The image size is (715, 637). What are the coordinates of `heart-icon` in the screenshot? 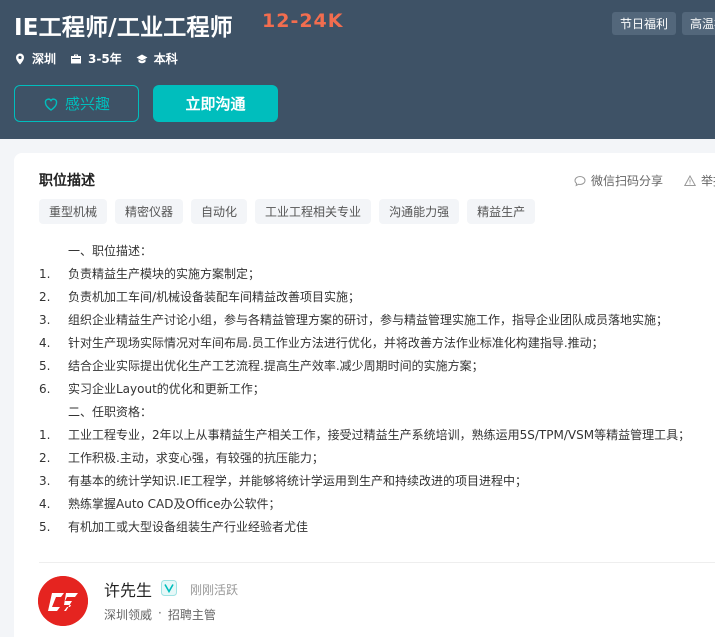 It's located at (51, 104).